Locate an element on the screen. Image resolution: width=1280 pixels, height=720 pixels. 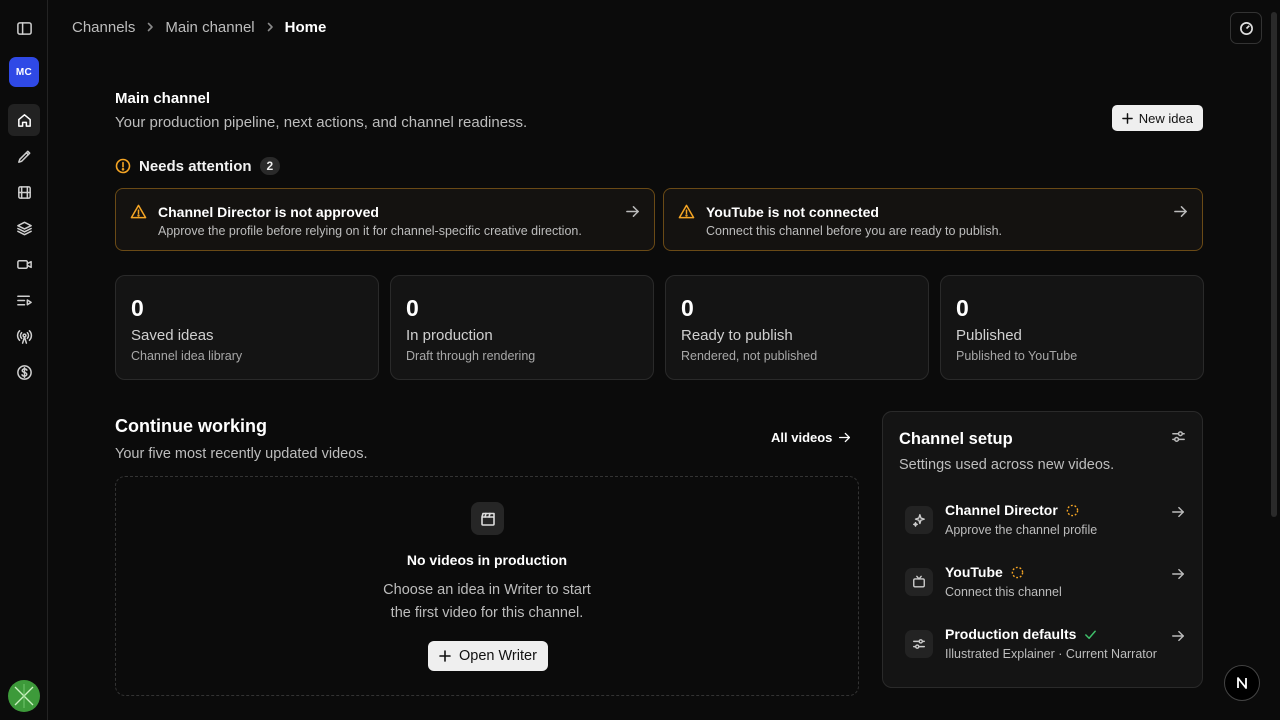
breadcrumb-item-channels: Channels is located at coordinates (103, 27).